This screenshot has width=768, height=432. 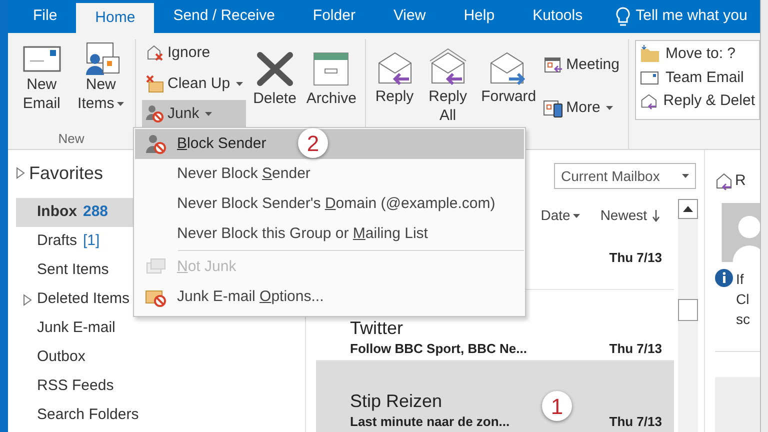 What do you see at coordinates (743, 319) in the screenshot?
I see `info-text: sc` at bounding box center [743, 319].